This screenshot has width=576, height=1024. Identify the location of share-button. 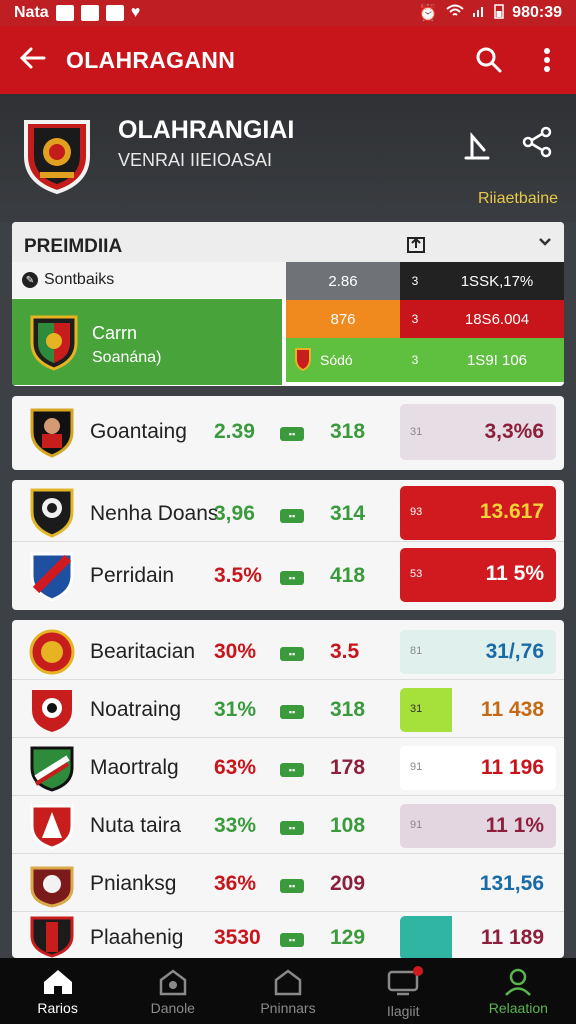
(477, 147).